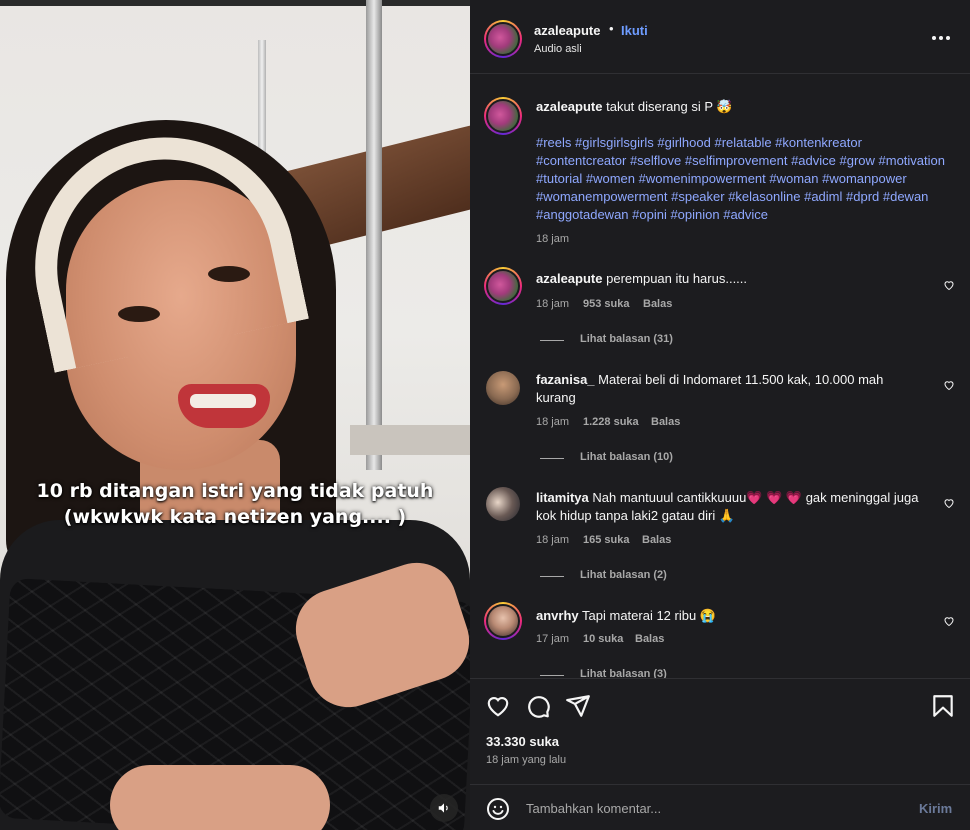  What do you see at coordinates (649, 615) in the screenshot?
I see `comment-text: Tapi materai 12 ribu 😭` at bounding box center [649, 615].